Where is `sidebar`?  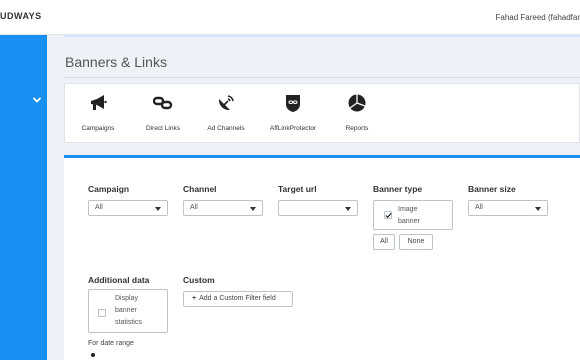 sidebar is located at coordinates (23, 197).